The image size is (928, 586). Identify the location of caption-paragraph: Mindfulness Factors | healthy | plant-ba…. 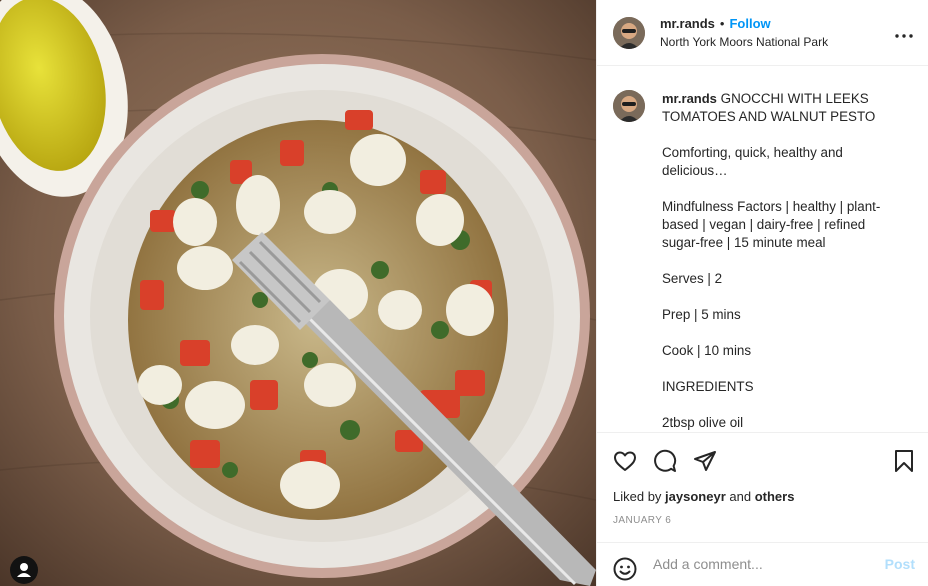
(771, 224).